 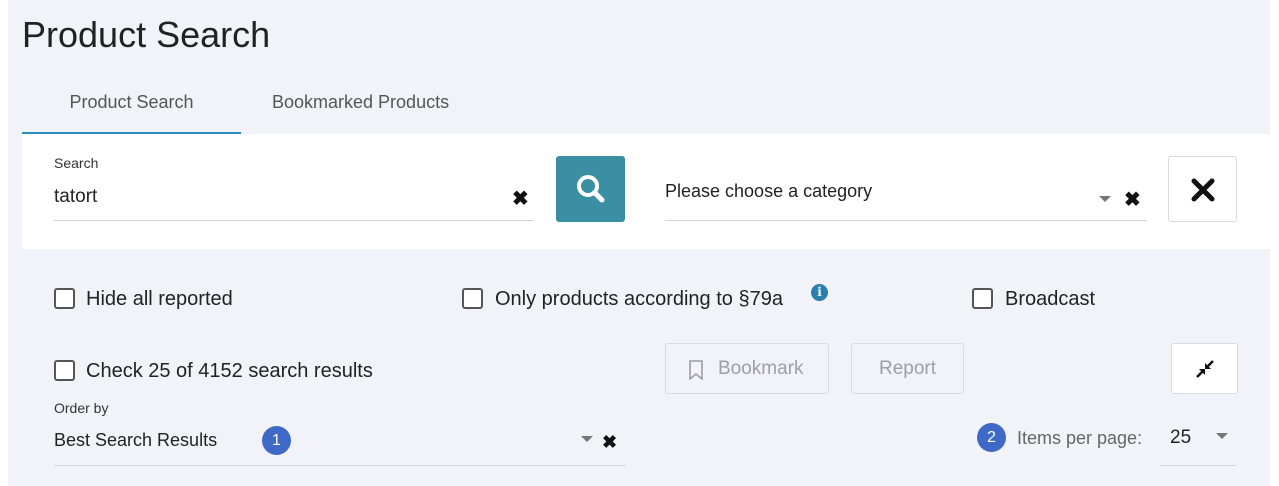 I want to click on page-title: Product Search, so click(x=146, y=34).